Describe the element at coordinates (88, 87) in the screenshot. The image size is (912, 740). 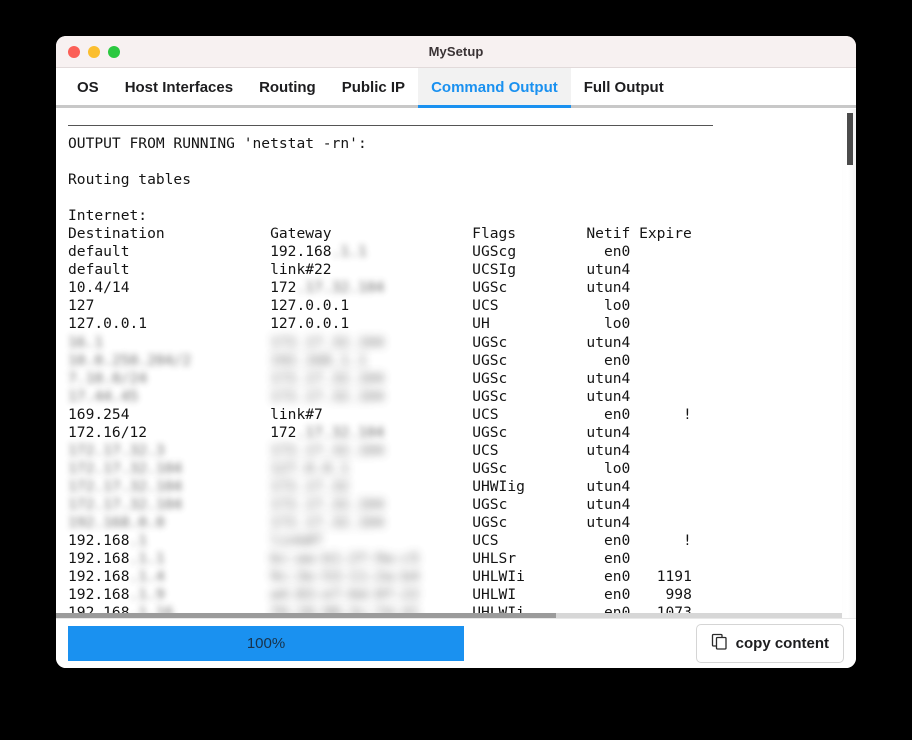
I see `tab-os: OS` at that location.